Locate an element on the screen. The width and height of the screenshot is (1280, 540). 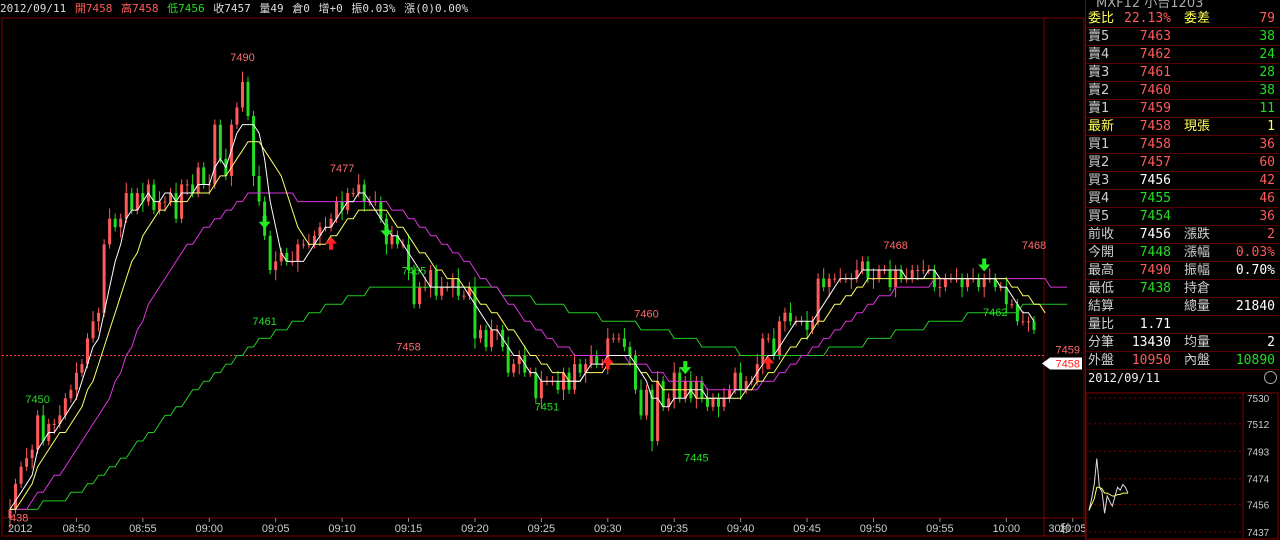
quote-l2: 振幅 is located at coordinates (1197, 270).